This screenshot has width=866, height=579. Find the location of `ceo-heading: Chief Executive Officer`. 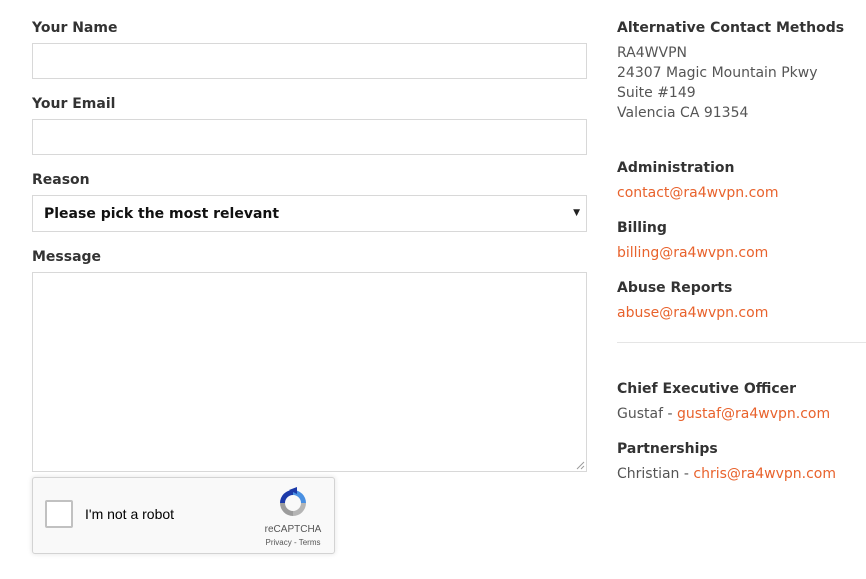

ceo-heading: Chief Executive Officer is located at coordinates (707, 389).